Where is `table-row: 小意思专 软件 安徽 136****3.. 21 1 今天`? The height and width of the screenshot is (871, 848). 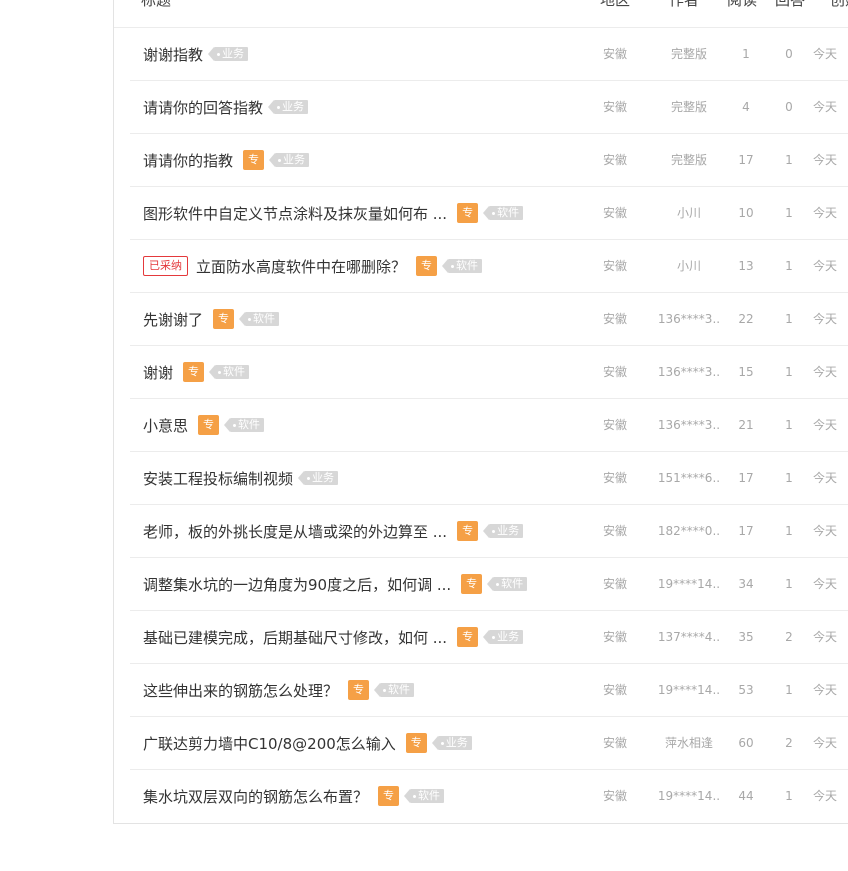 table-row: 小意思专 软件 安徽 136****3.. 21 1 今天 is located at coordinates (489, 425).